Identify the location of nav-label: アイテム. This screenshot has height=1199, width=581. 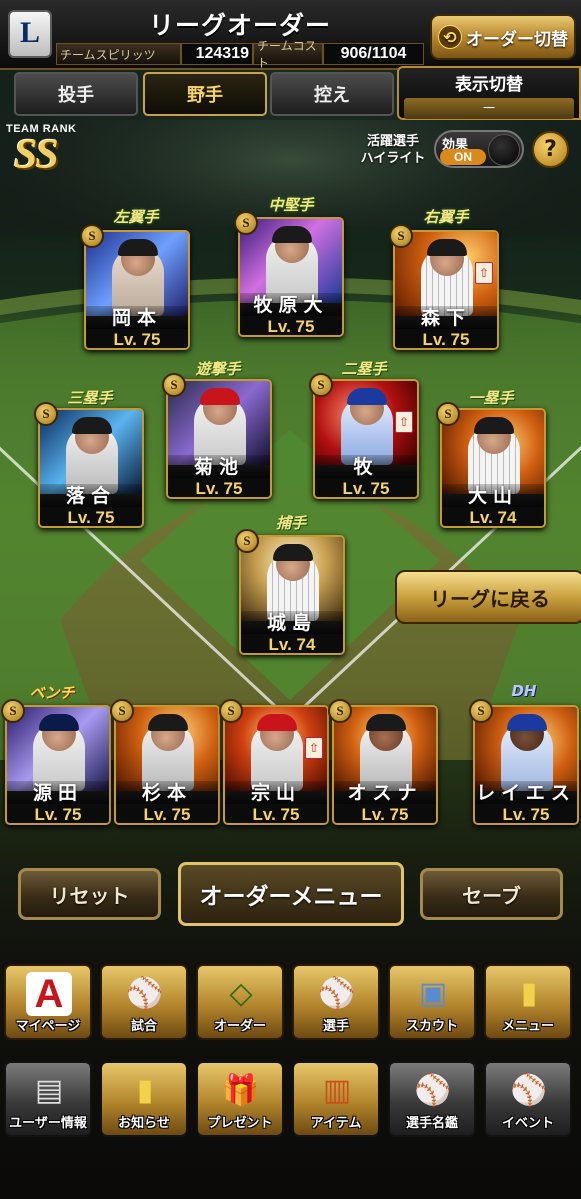
(336, 1123).